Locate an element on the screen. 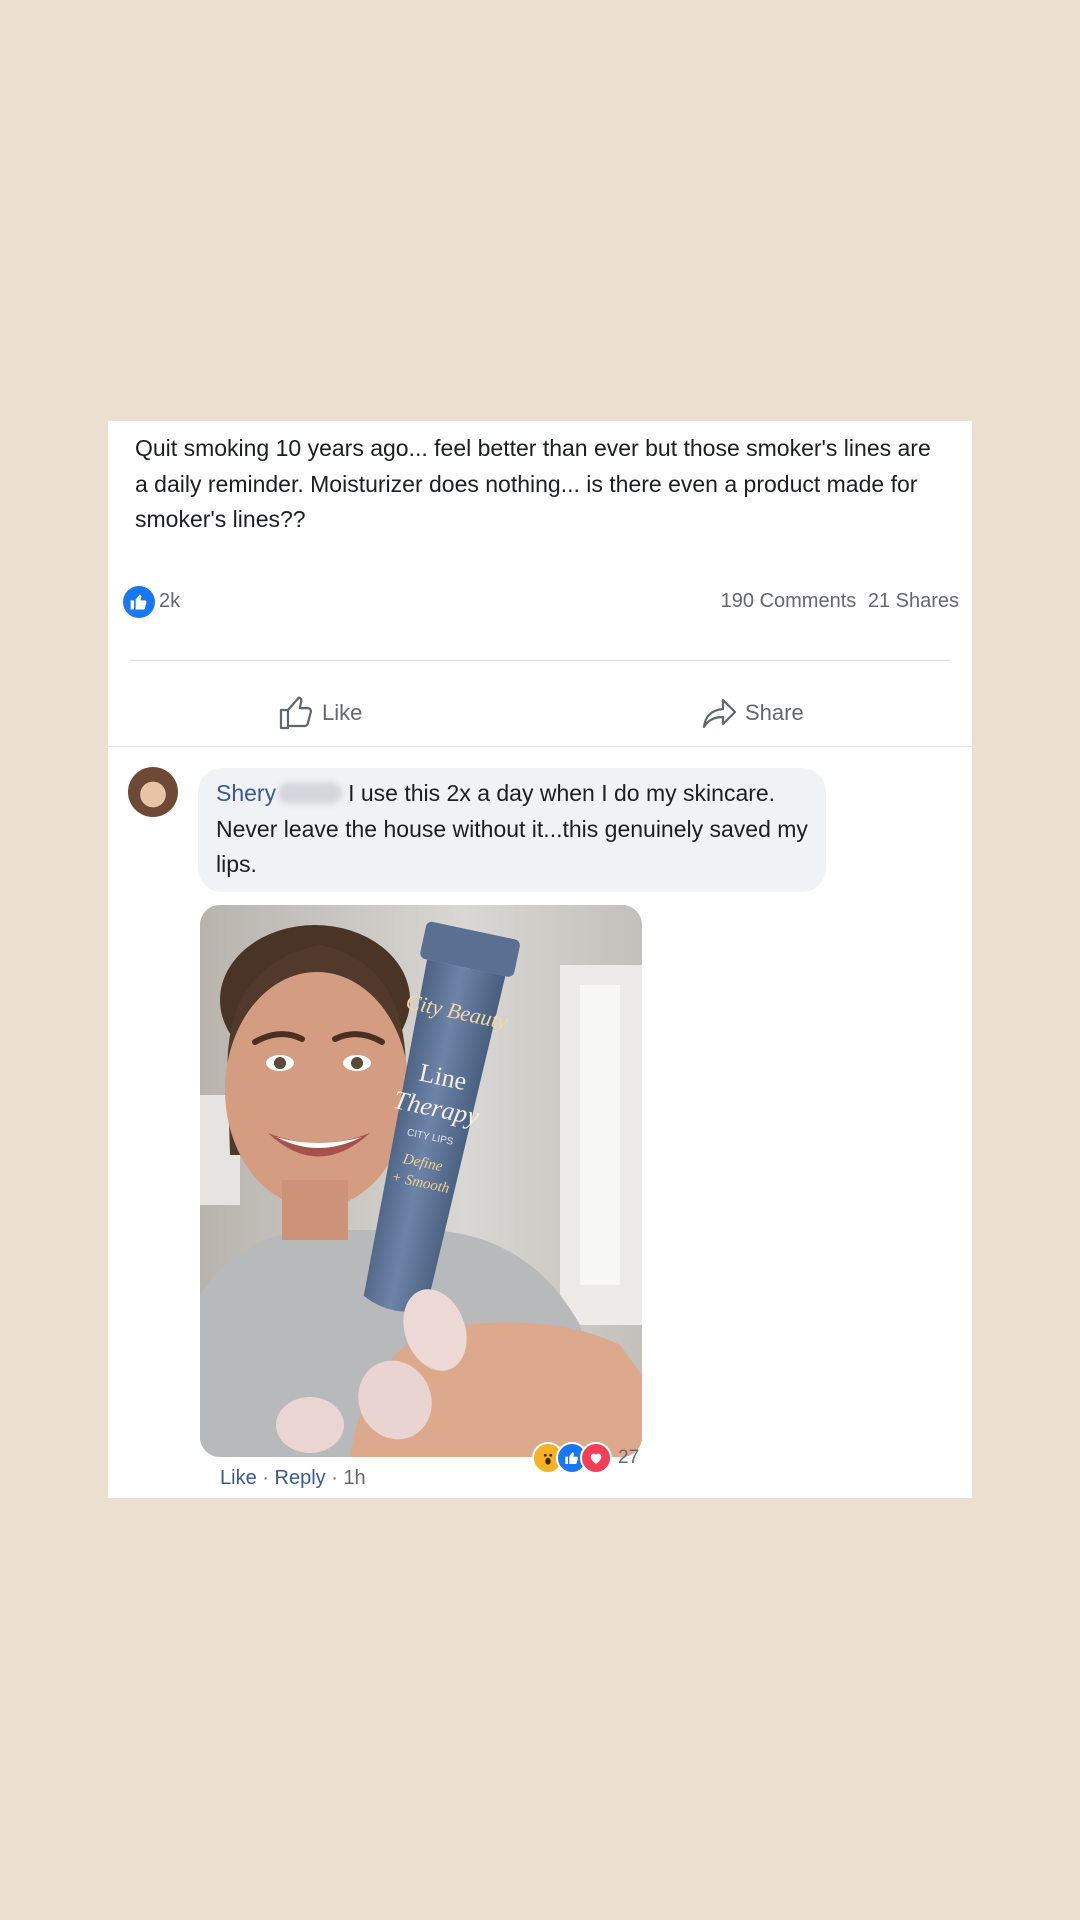 This screenshot has height=1920, width=1080. comments-count: 190 Comments is located at coordinates (789, 601).